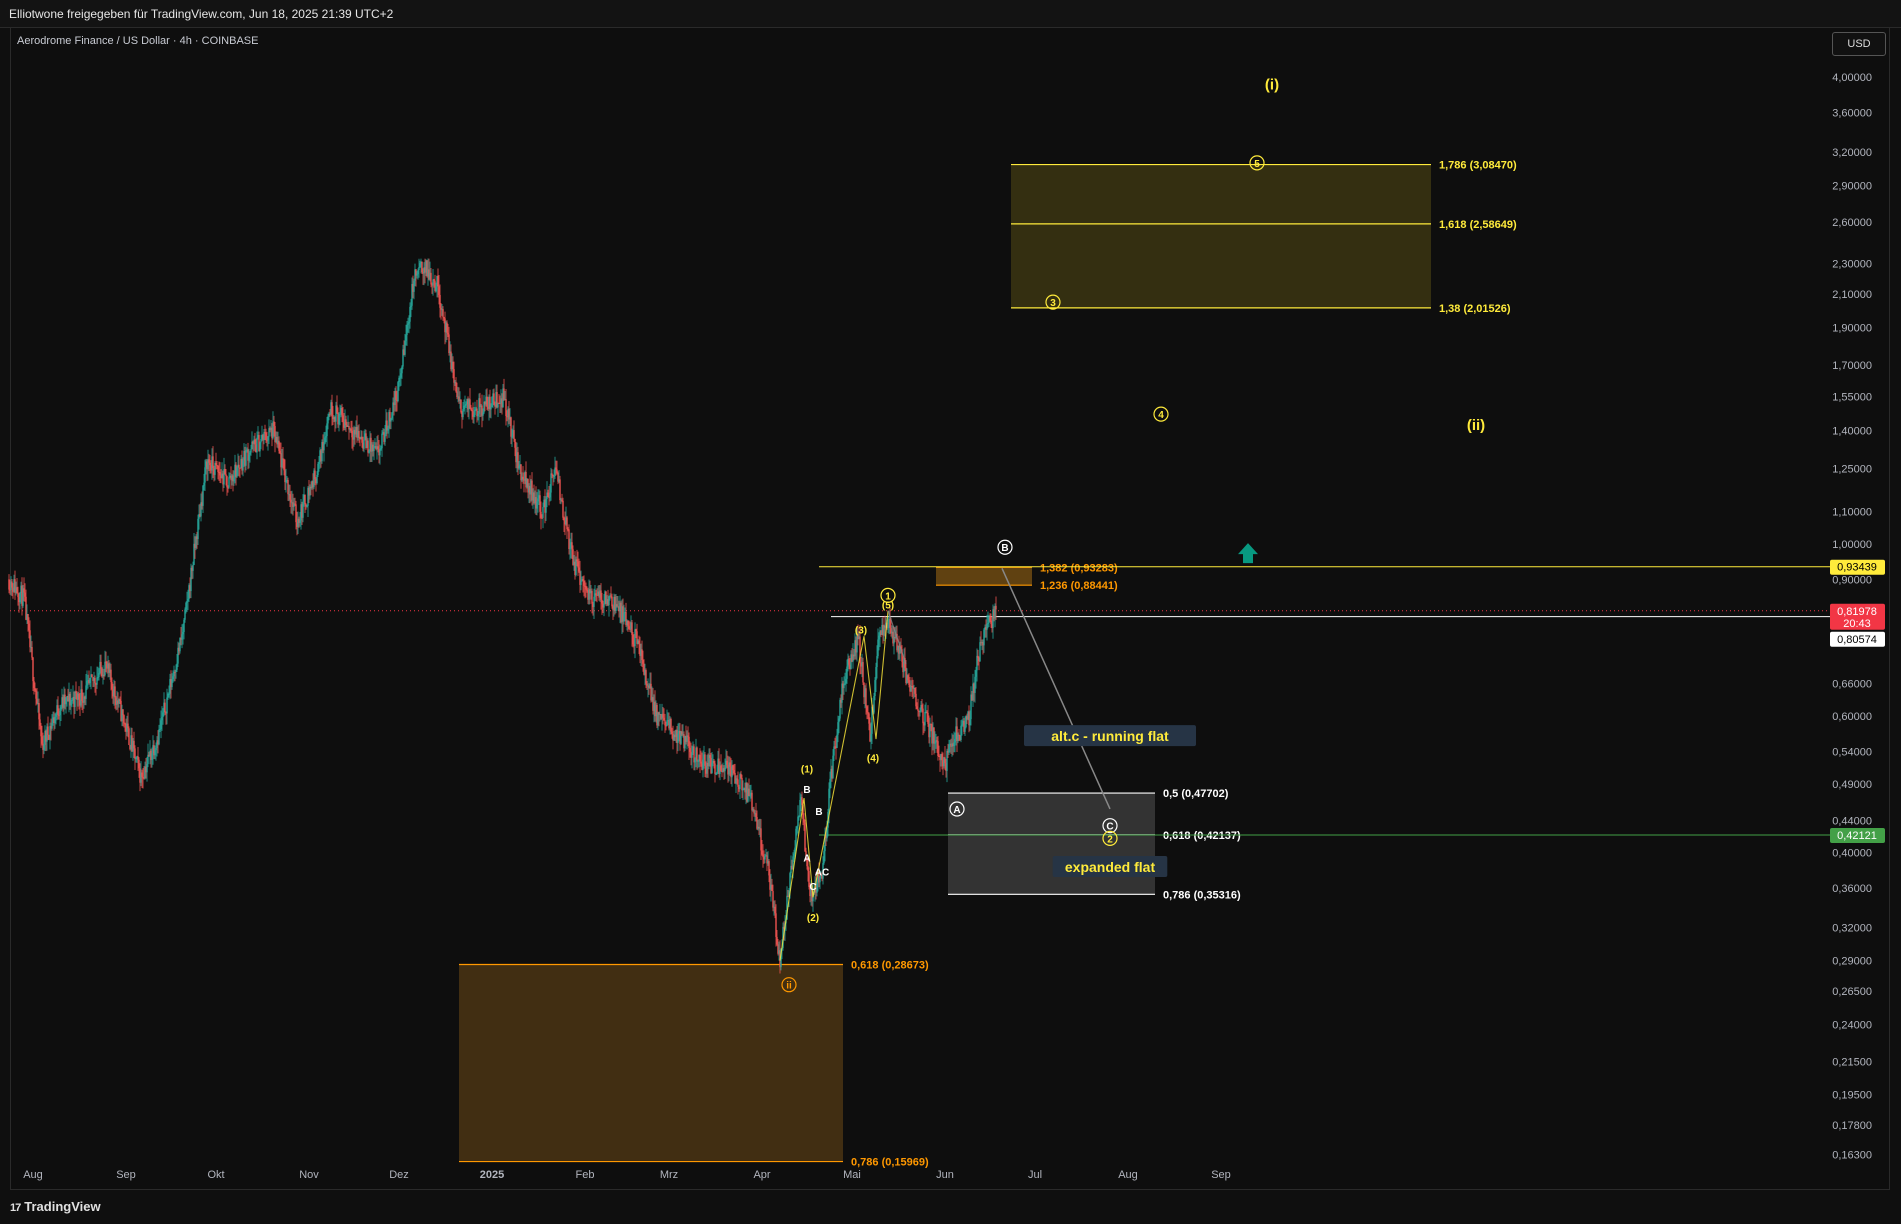 The height and width of the screenshot is (1224, 1901). I want to click on annotation-label: expanded flat, so click(1110, 867).